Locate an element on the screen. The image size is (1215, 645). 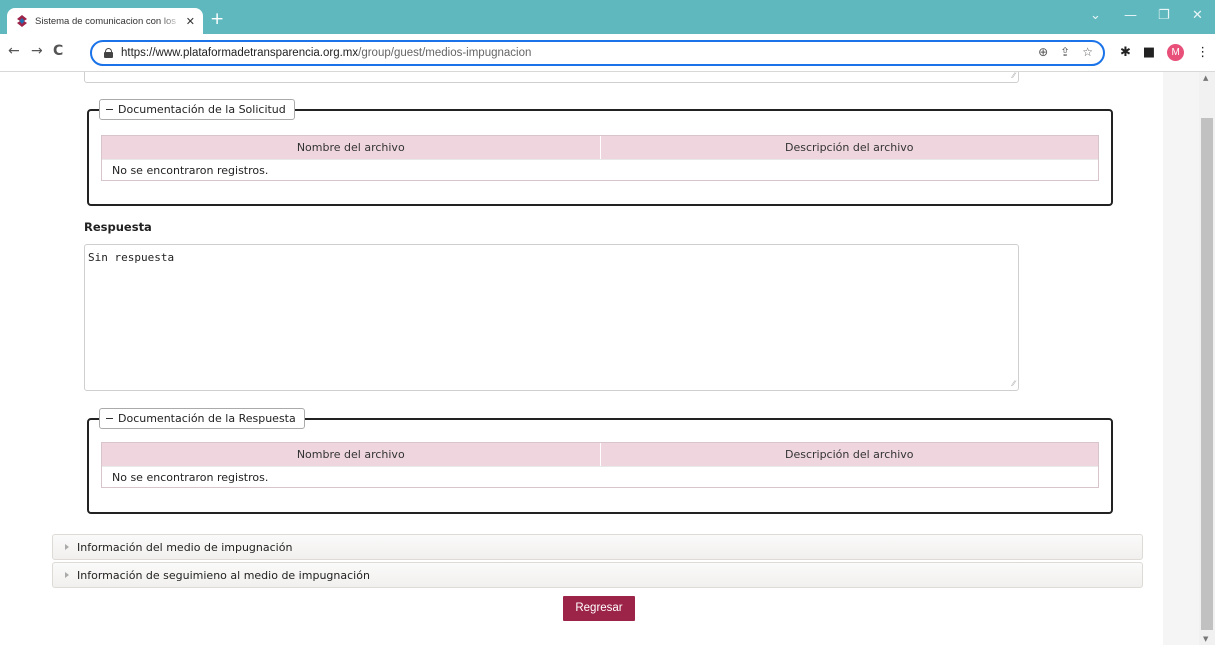
avatar: M is located at coordinates (1176, 52).